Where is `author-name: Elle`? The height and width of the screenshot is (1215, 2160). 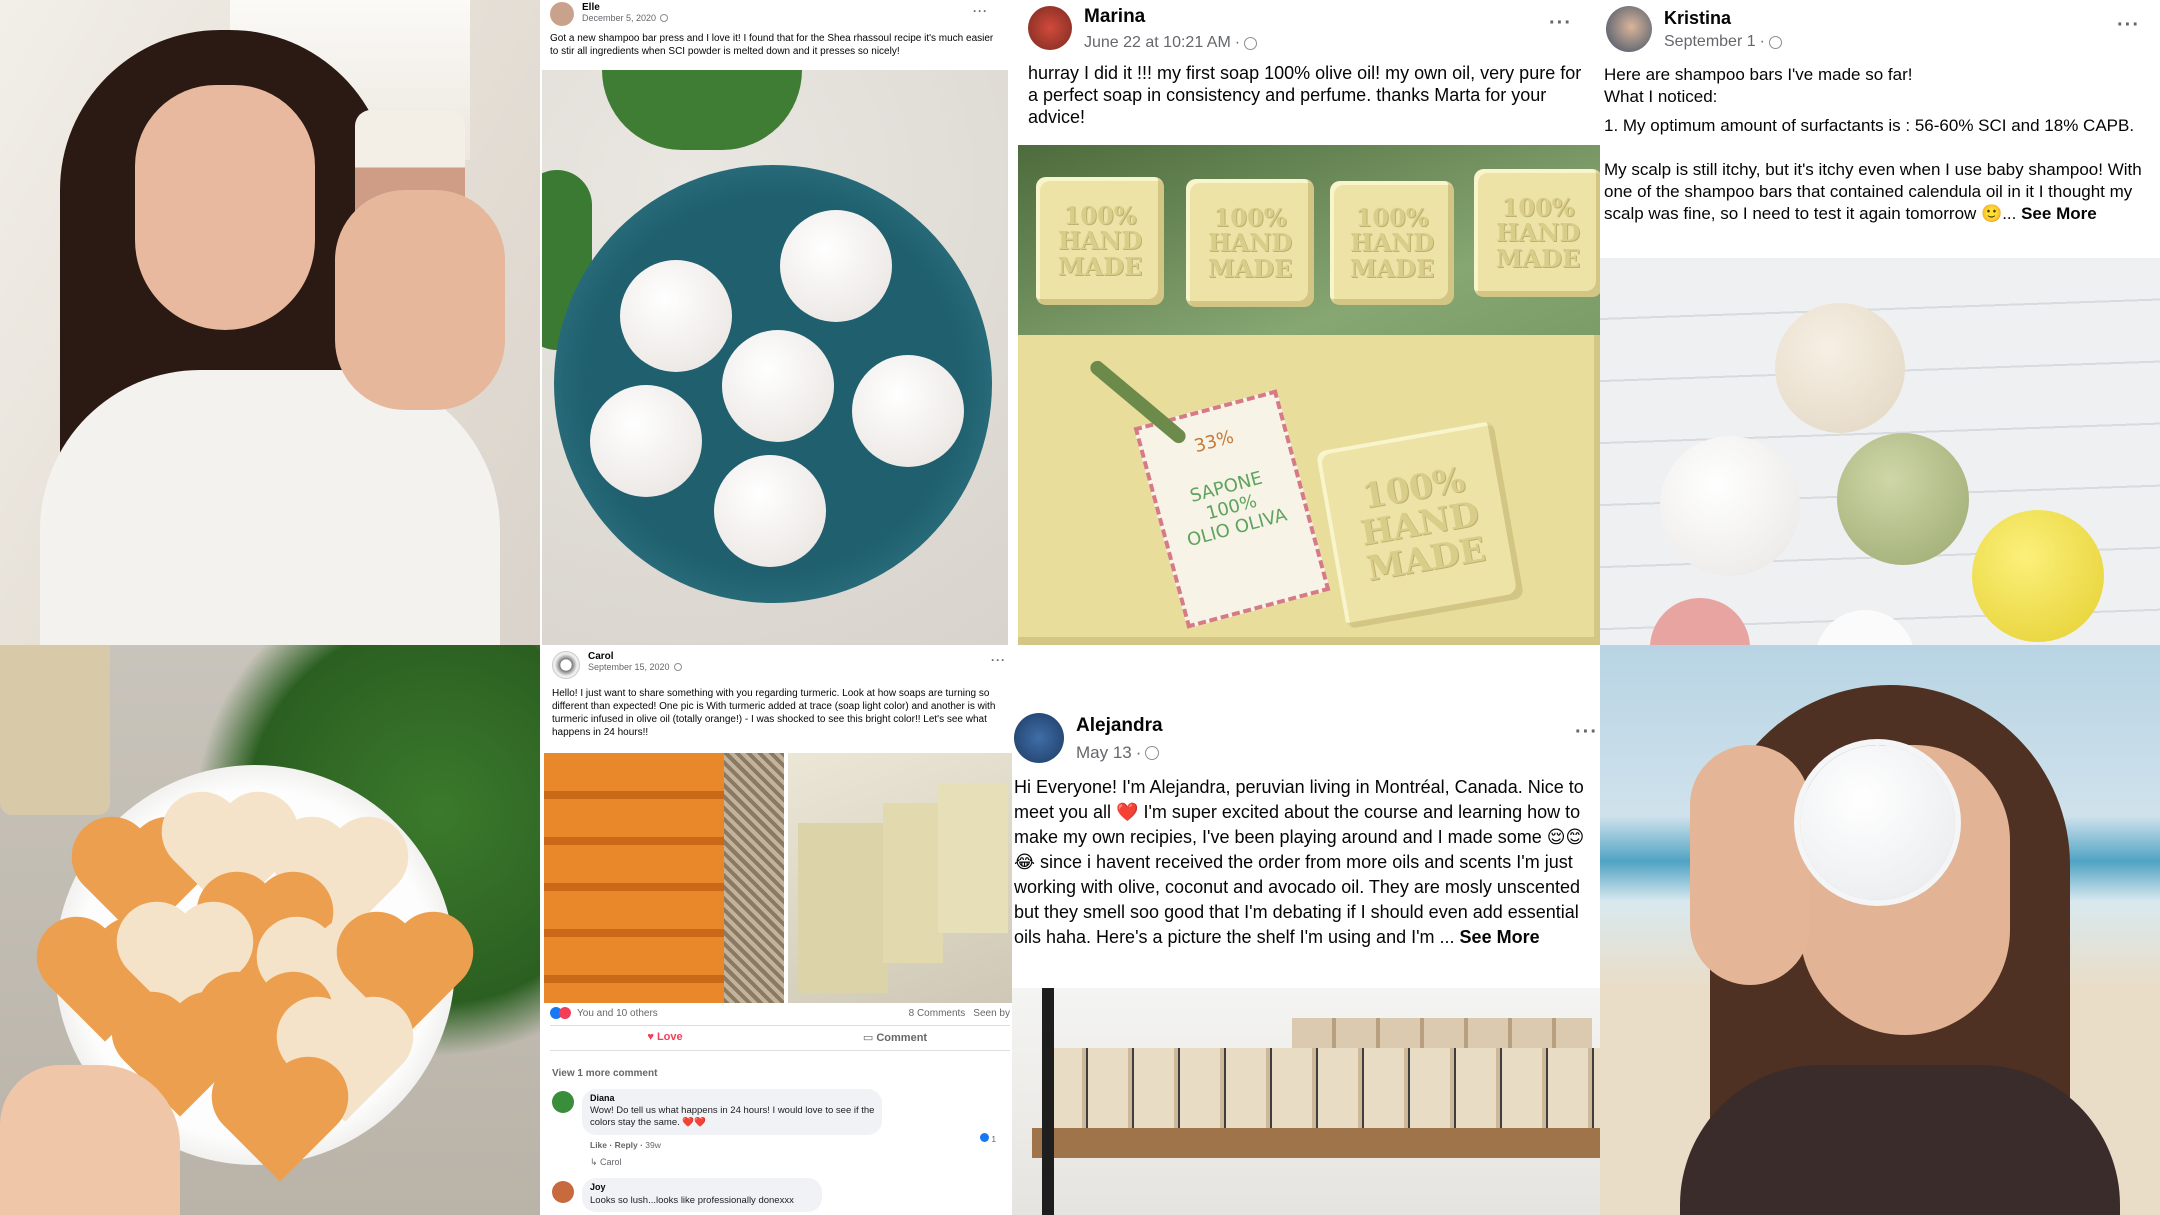 author-name: Elle is located at coordinates (625, 7).